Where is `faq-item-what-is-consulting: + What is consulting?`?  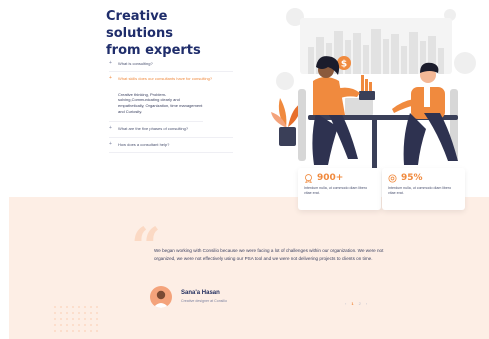
faq-item-what-is-consulting: + What is consulting? is located at coordinates (171, 65).